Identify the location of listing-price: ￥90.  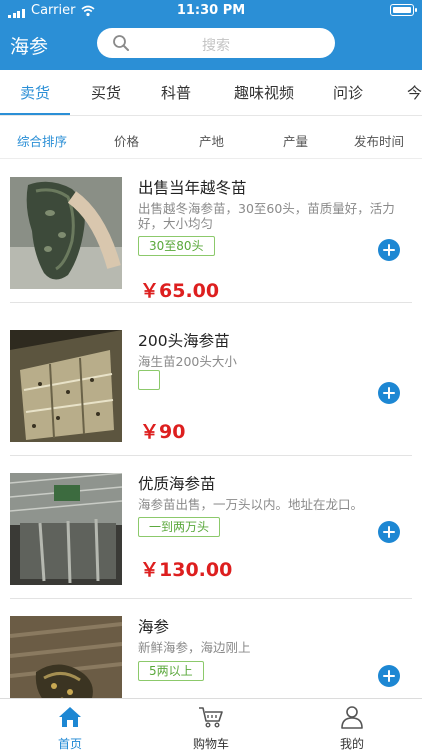
(163, 432).